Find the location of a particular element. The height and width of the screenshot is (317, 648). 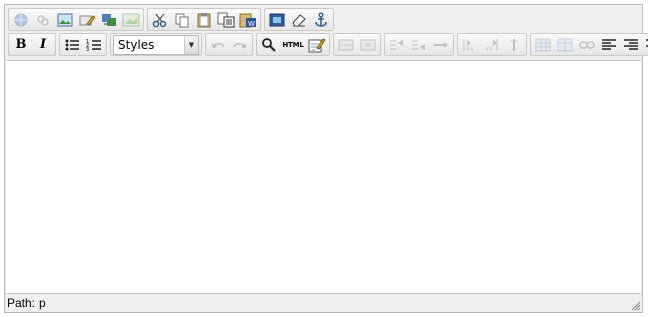

col-delete-icon is located at coordinates (514, 44).